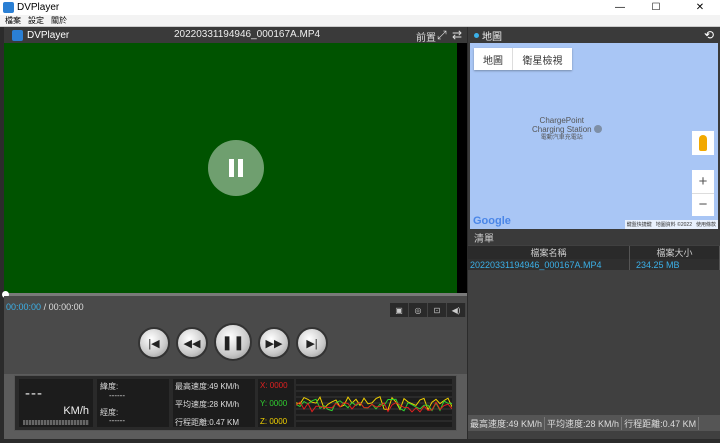 This screenshot has width=720, height=443. Describe the element at coordinates (399, 310) in the screenshot. I see `snapshot-icon: ▣` at that location.